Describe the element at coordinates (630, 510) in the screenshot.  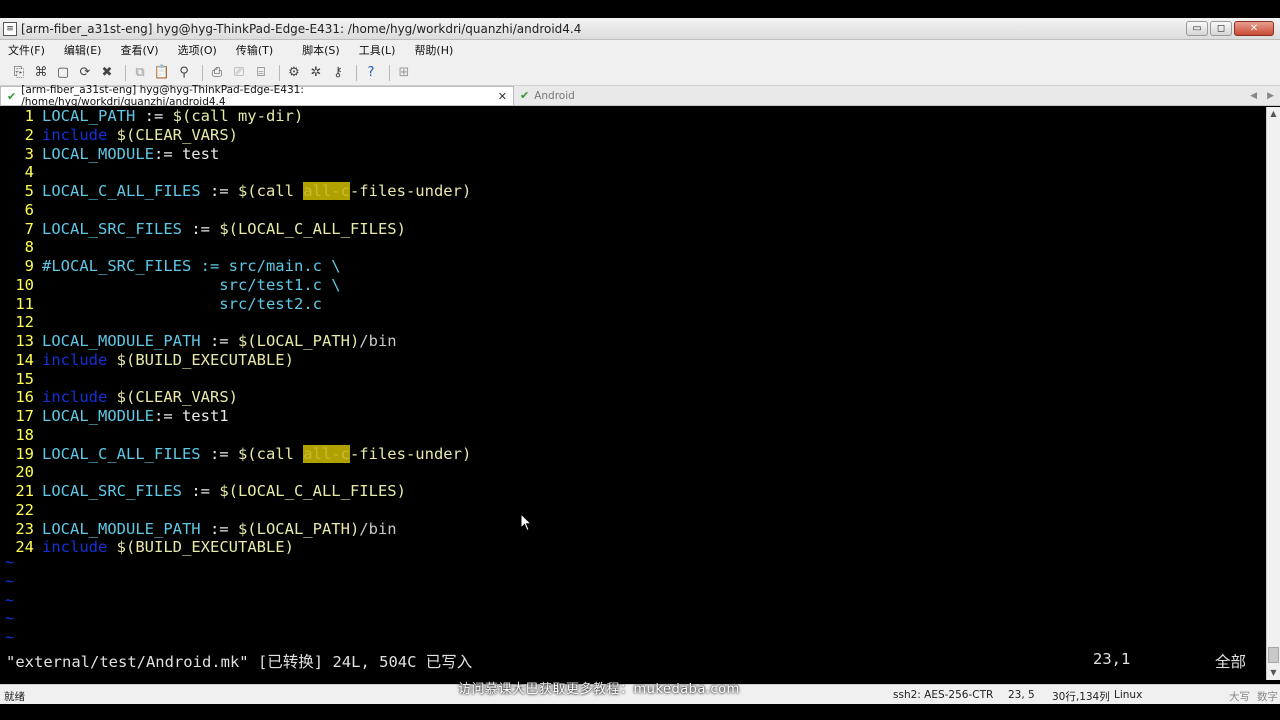
I see `editor-line: 22` at that location.